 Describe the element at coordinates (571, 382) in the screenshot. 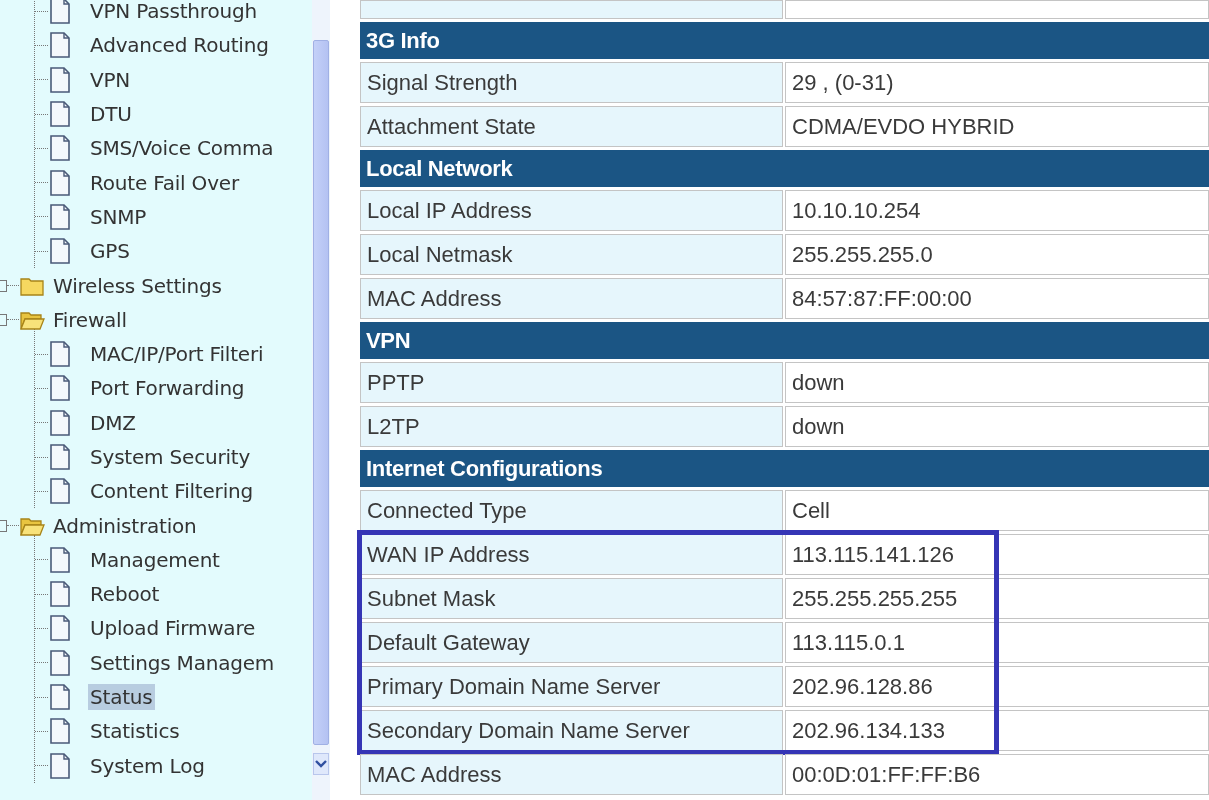

I see `table-cell: PPTP` at that location.